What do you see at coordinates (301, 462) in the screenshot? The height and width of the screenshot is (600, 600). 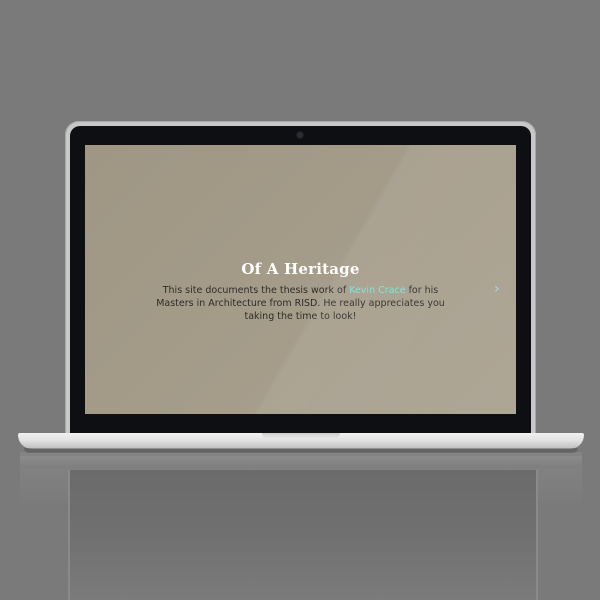 I see `base-reflection` at bounding box center [301, 462].